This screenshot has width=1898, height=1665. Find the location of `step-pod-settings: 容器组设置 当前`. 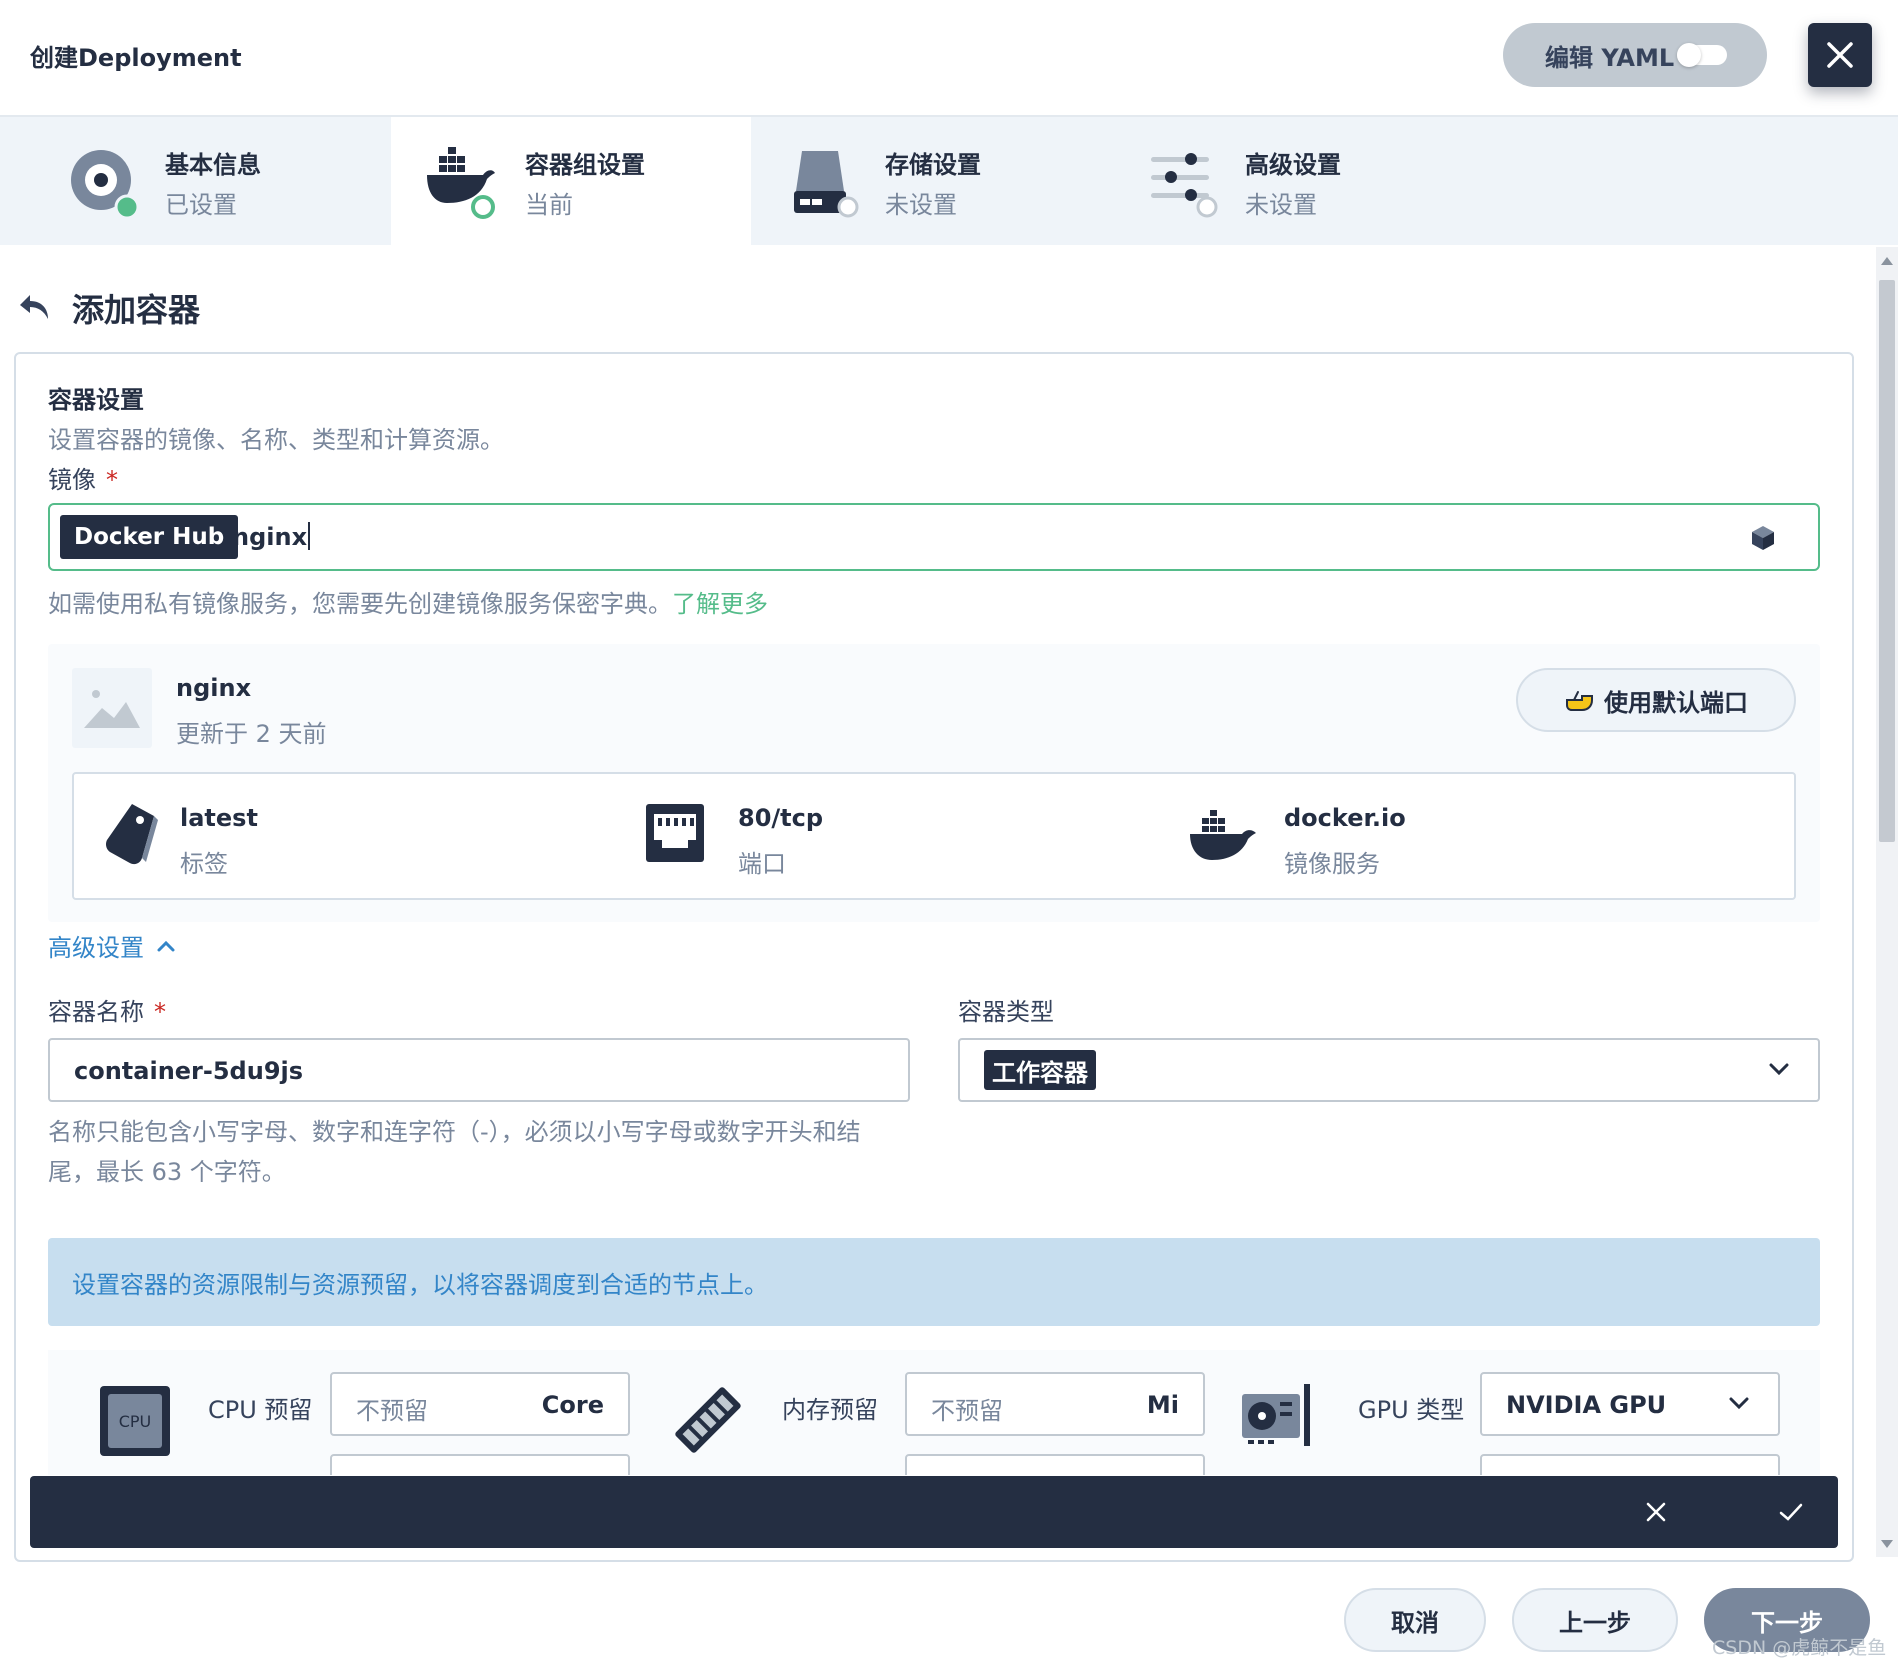

step-pod-settings: 容器组设置 当前 is located at coordinates (571, 181).